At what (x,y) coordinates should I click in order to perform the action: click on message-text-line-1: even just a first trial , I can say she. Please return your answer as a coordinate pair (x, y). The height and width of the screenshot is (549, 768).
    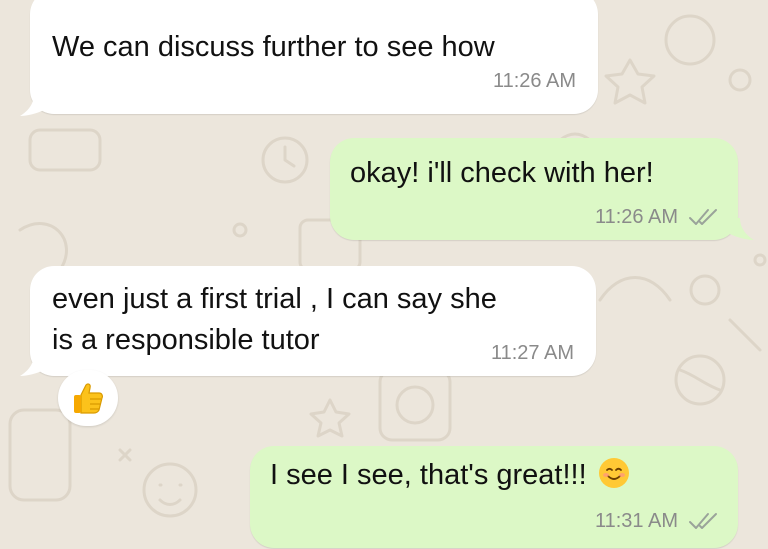
    Looking at the image, I should click on (274, 299).